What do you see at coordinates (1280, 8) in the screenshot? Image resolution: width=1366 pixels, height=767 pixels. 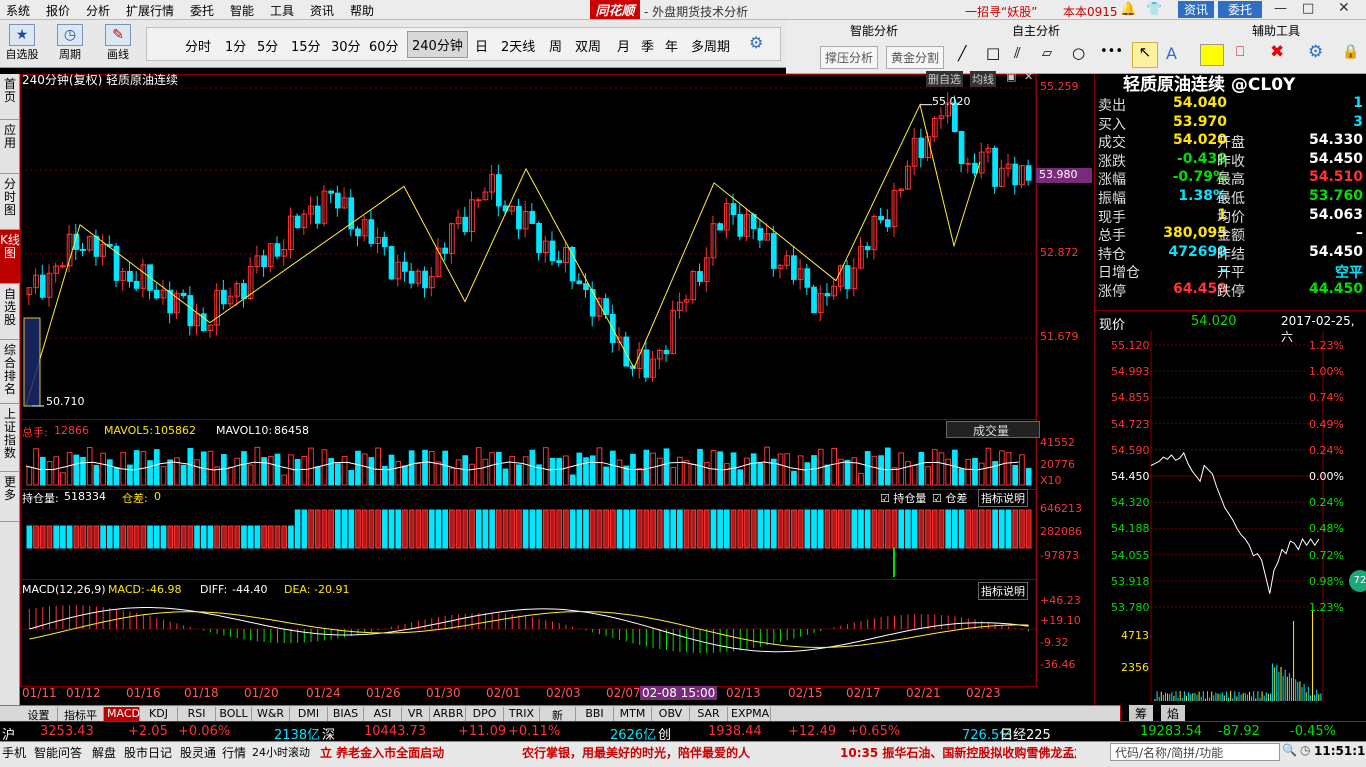 I see `minimize-icon: —` at bounding box center [1280, 8].